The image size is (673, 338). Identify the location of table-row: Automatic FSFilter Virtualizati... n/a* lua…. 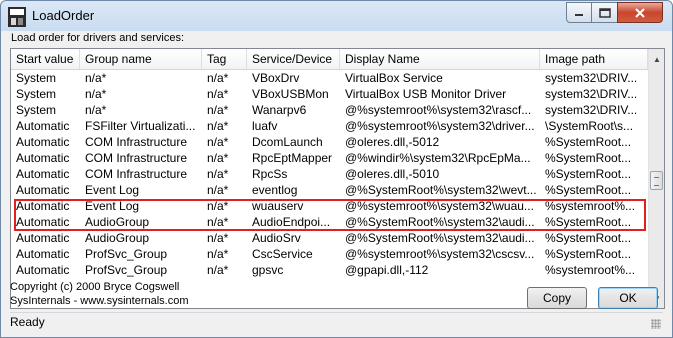
(329, 126).